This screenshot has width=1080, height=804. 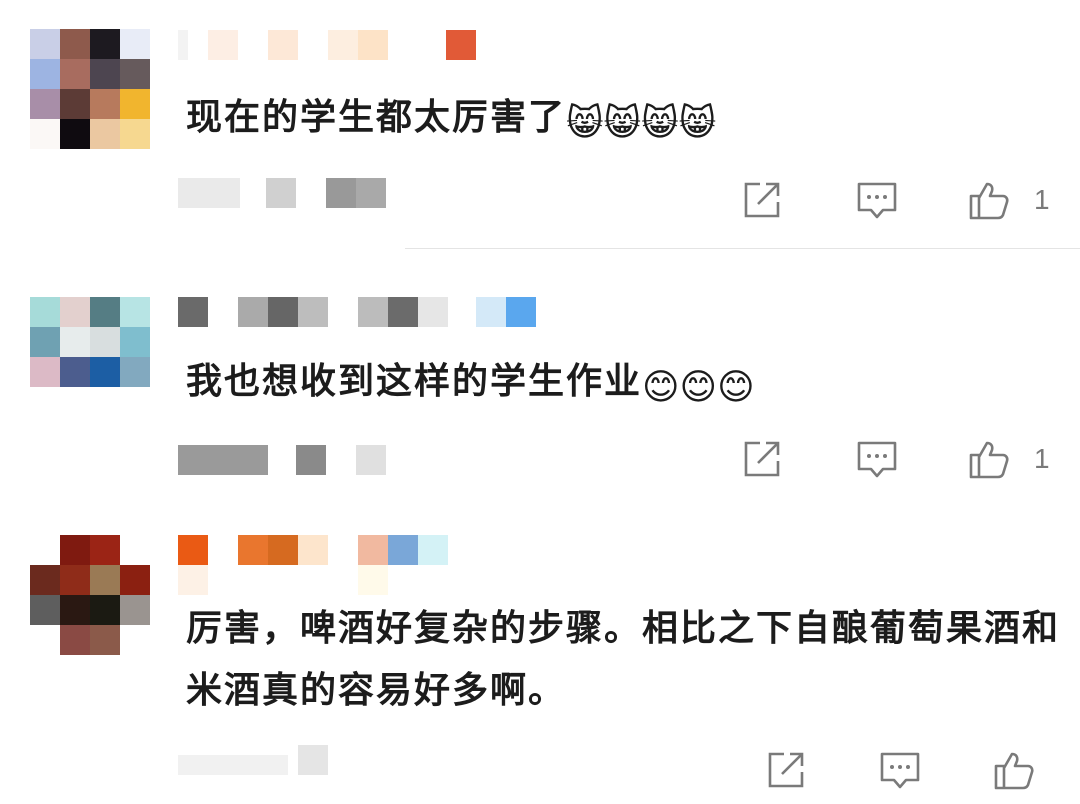 What do you see at coordinates (626, 385) in the screenshot?
I see `comment-text: 我也想收到这样的学生作业😊😊😊` at bounding box center [626, 385].